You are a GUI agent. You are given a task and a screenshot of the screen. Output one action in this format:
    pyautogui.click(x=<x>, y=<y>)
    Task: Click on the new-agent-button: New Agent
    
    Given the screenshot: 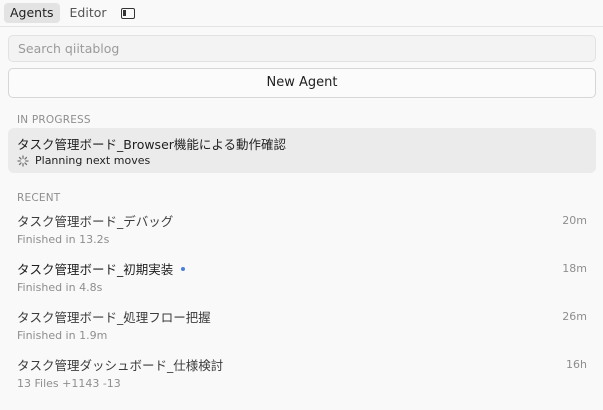 What is the action you would take?
    pyautogui.click(x=302, y=83)
    